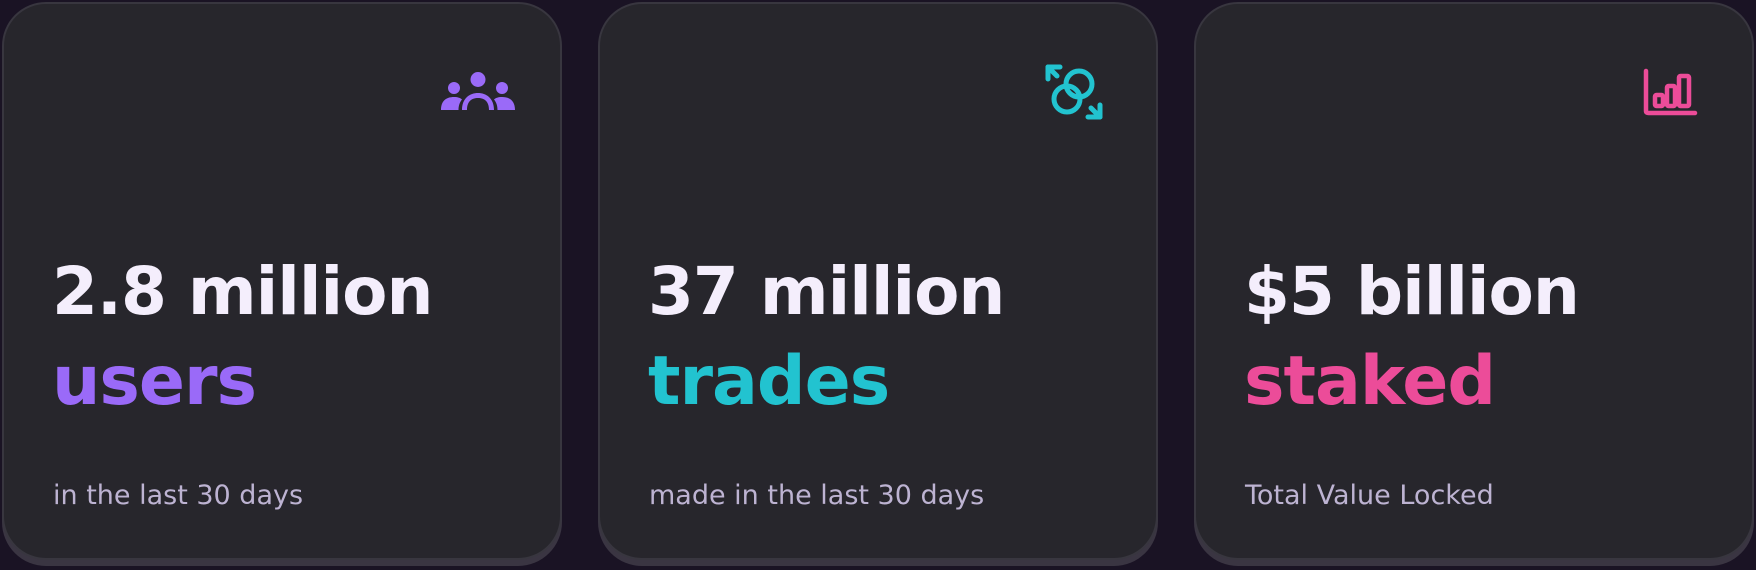 The width and height of the screenshot is (1756, 570). I want to click on stat-noun: staked, so click(1370, 381).